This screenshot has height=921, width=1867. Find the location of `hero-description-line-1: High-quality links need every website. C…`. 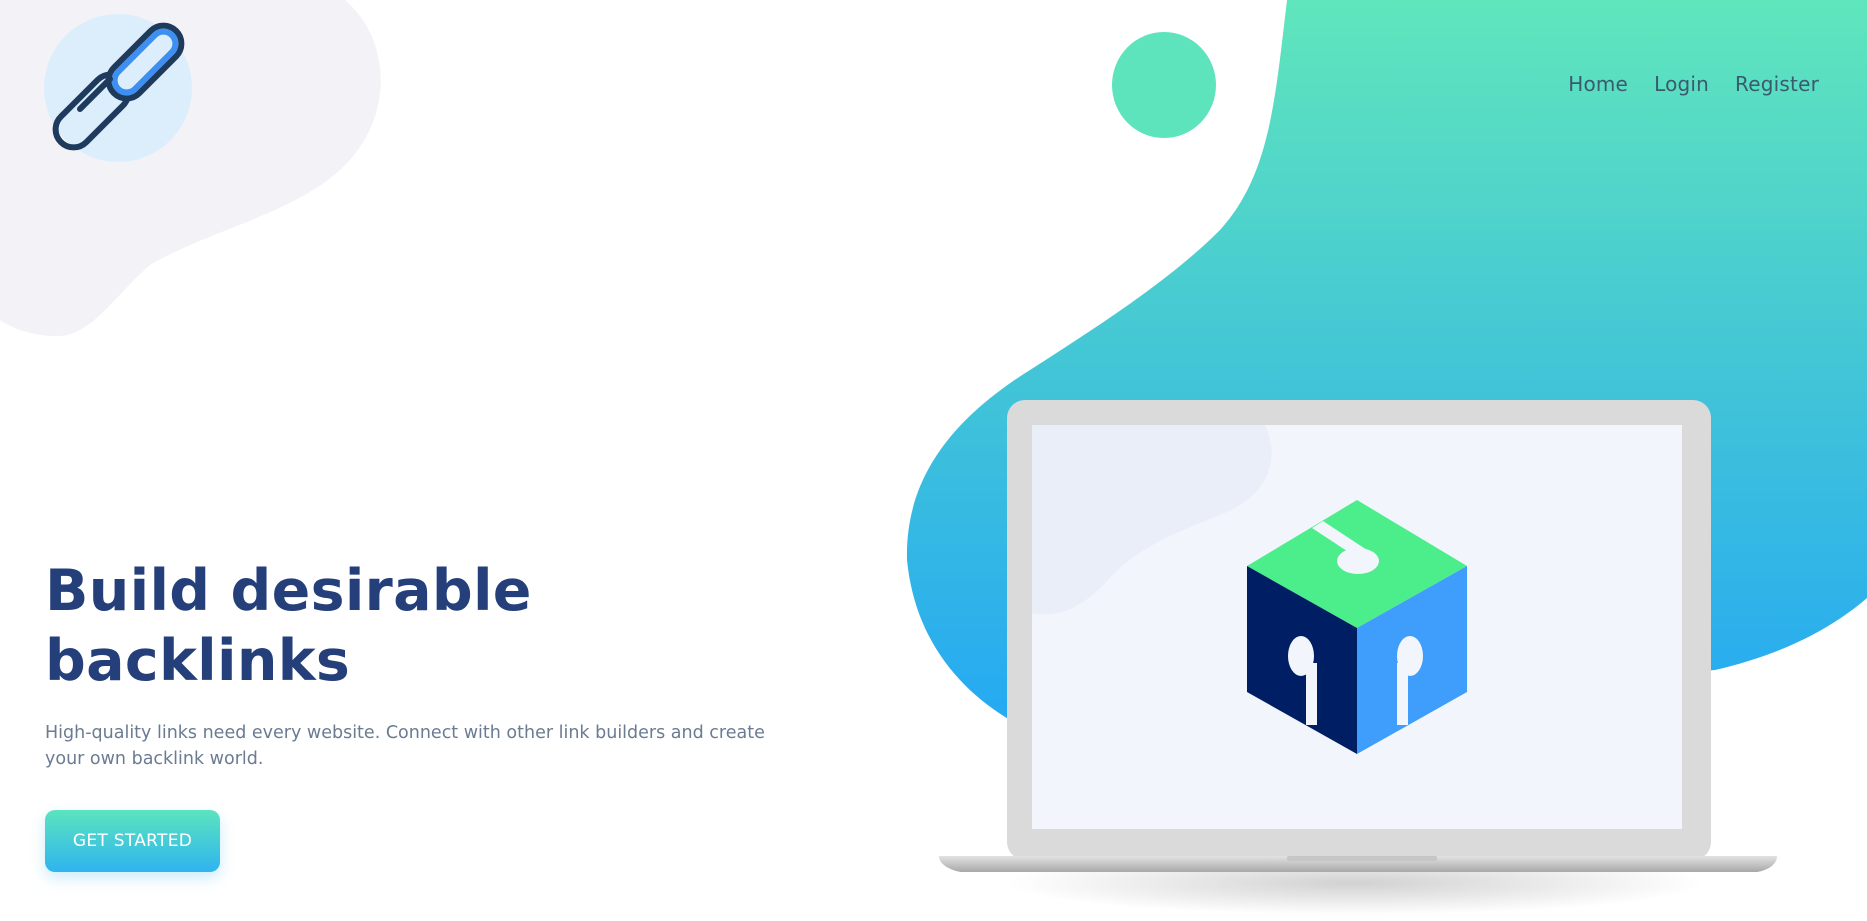

hero-description-line-1: High-quality links need every website. C… is located at coordinates (405, 733).